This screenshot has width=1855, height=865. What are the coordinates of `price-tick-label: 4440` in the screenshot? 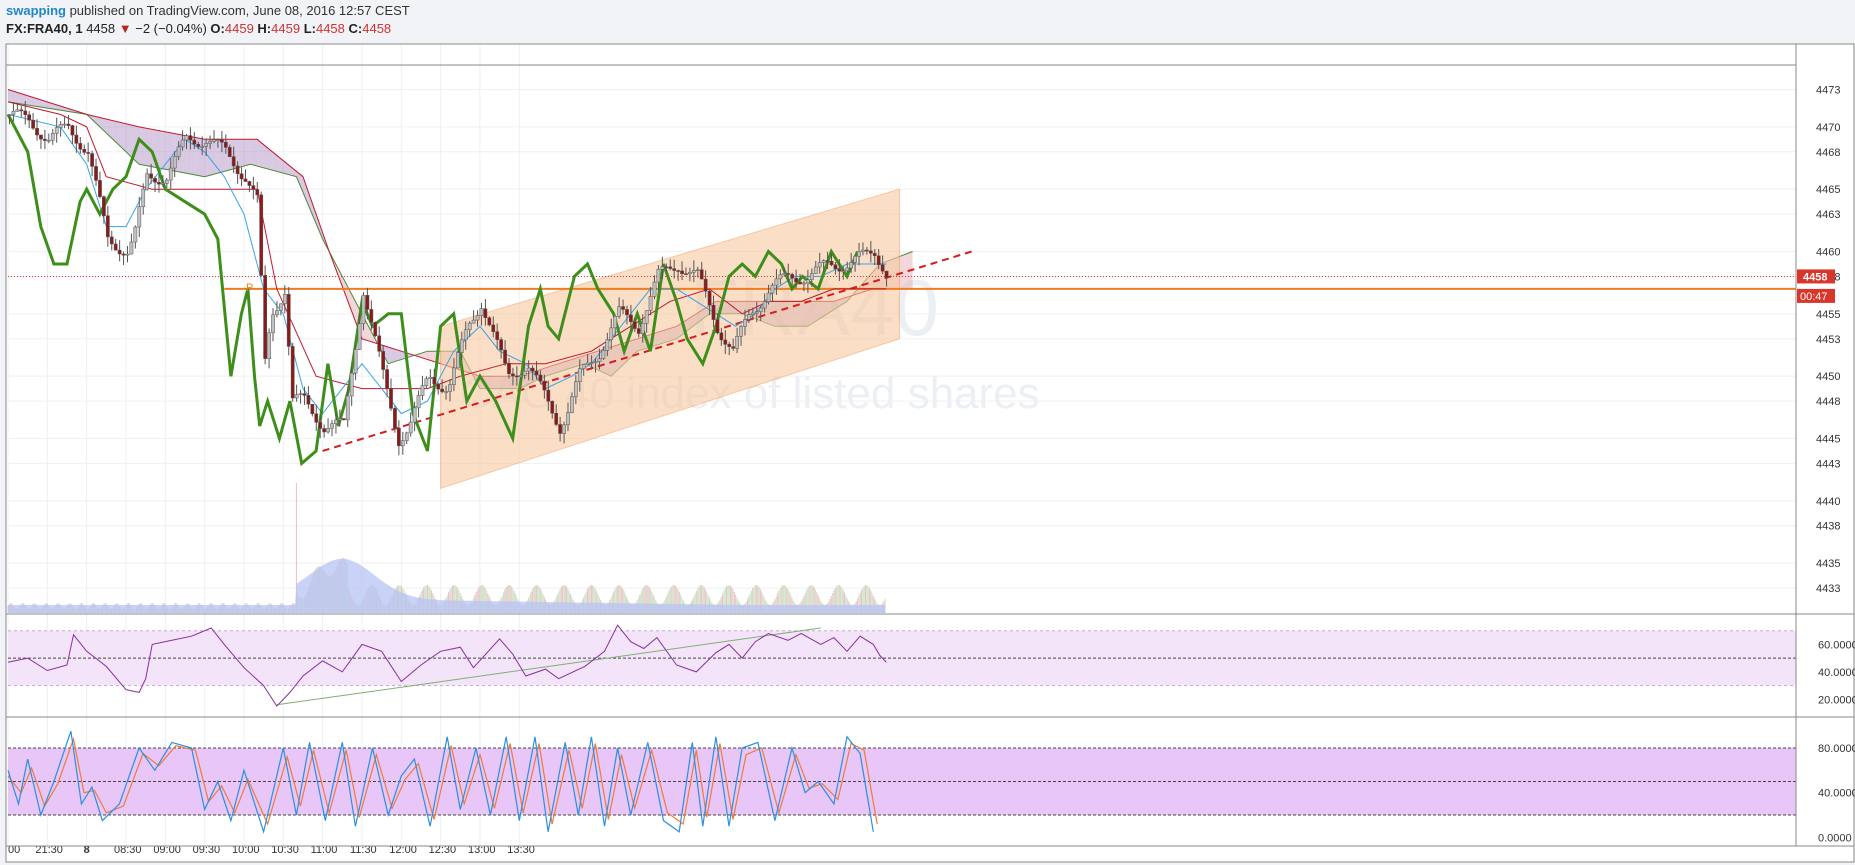 It's located at (1828, 502).